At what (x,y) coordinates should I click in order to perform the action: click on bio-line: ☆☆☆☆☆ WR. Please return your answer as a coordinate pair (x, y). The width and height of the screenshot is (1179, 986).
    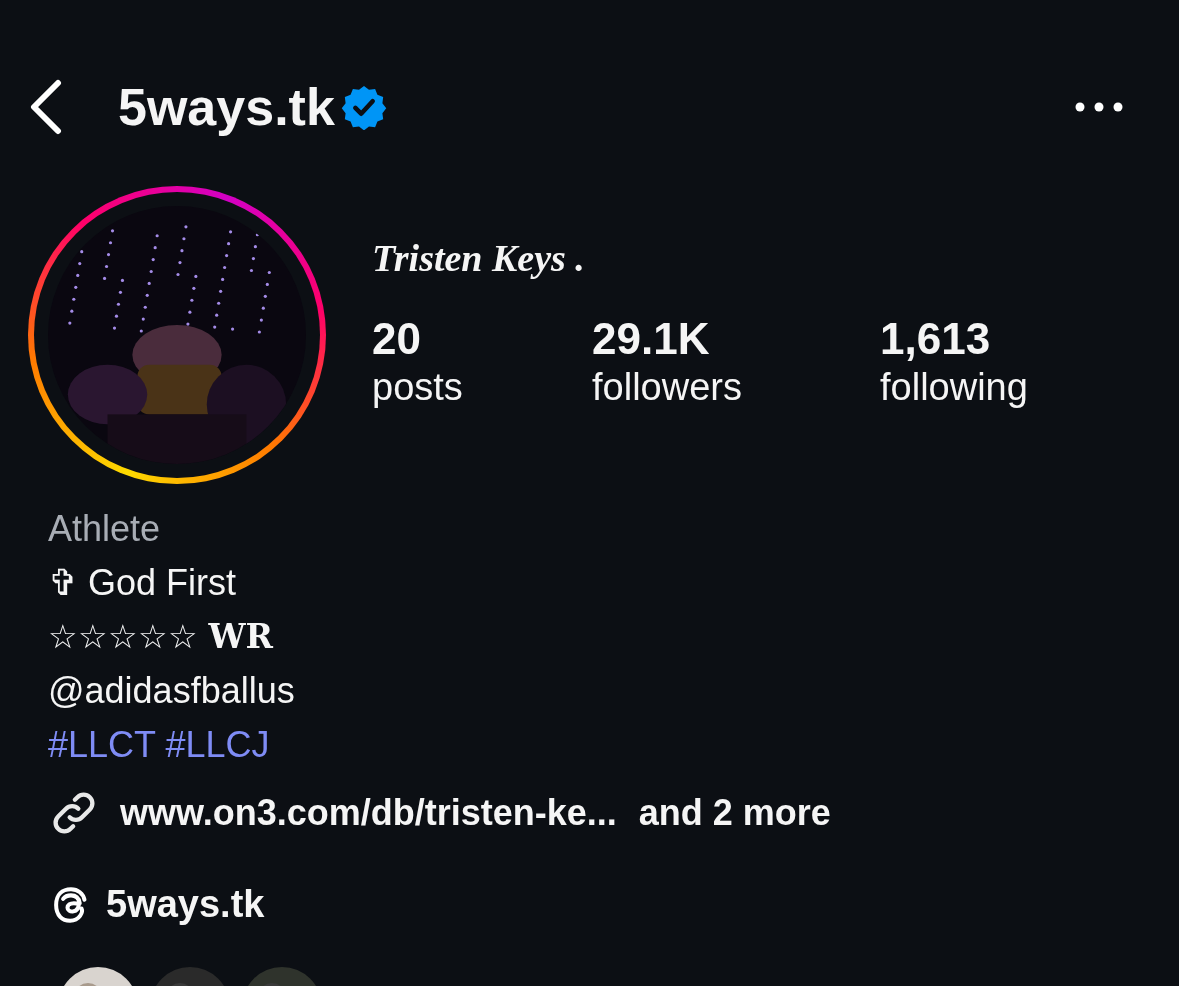
    Looking at the image, I should click on (161, 637).